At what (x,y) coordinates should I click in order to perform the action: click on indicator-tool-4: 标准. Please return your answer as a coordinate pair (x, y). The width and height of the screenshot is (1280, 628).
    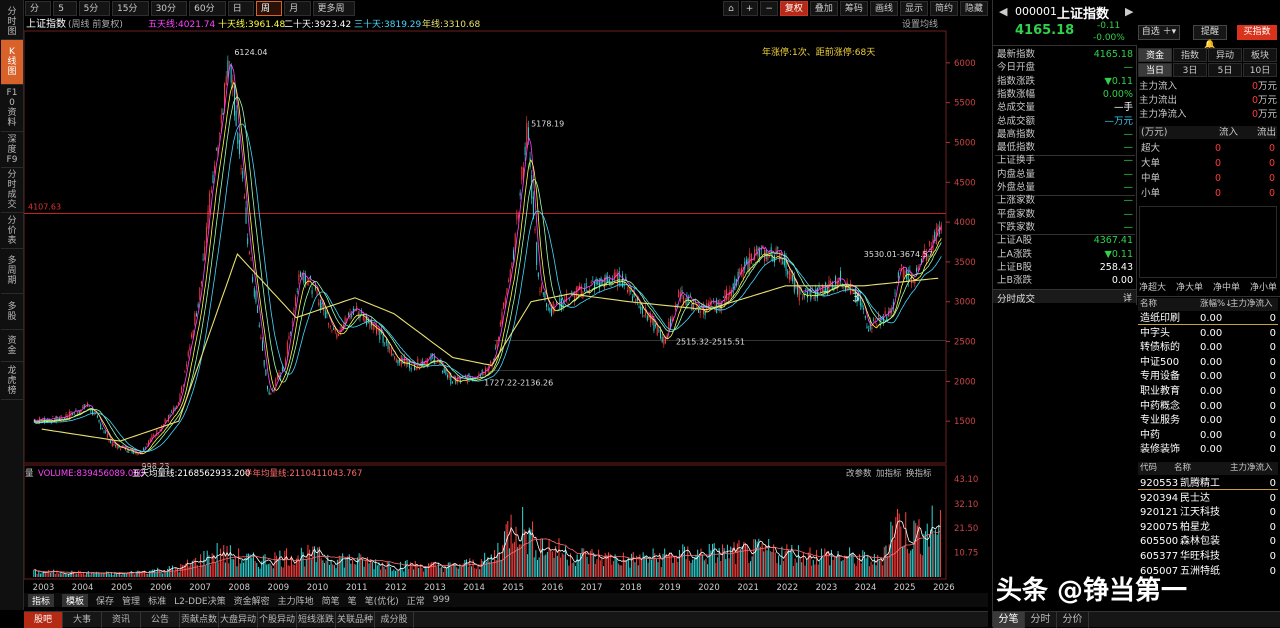
    Looking at the image, I should click on (157, 600).